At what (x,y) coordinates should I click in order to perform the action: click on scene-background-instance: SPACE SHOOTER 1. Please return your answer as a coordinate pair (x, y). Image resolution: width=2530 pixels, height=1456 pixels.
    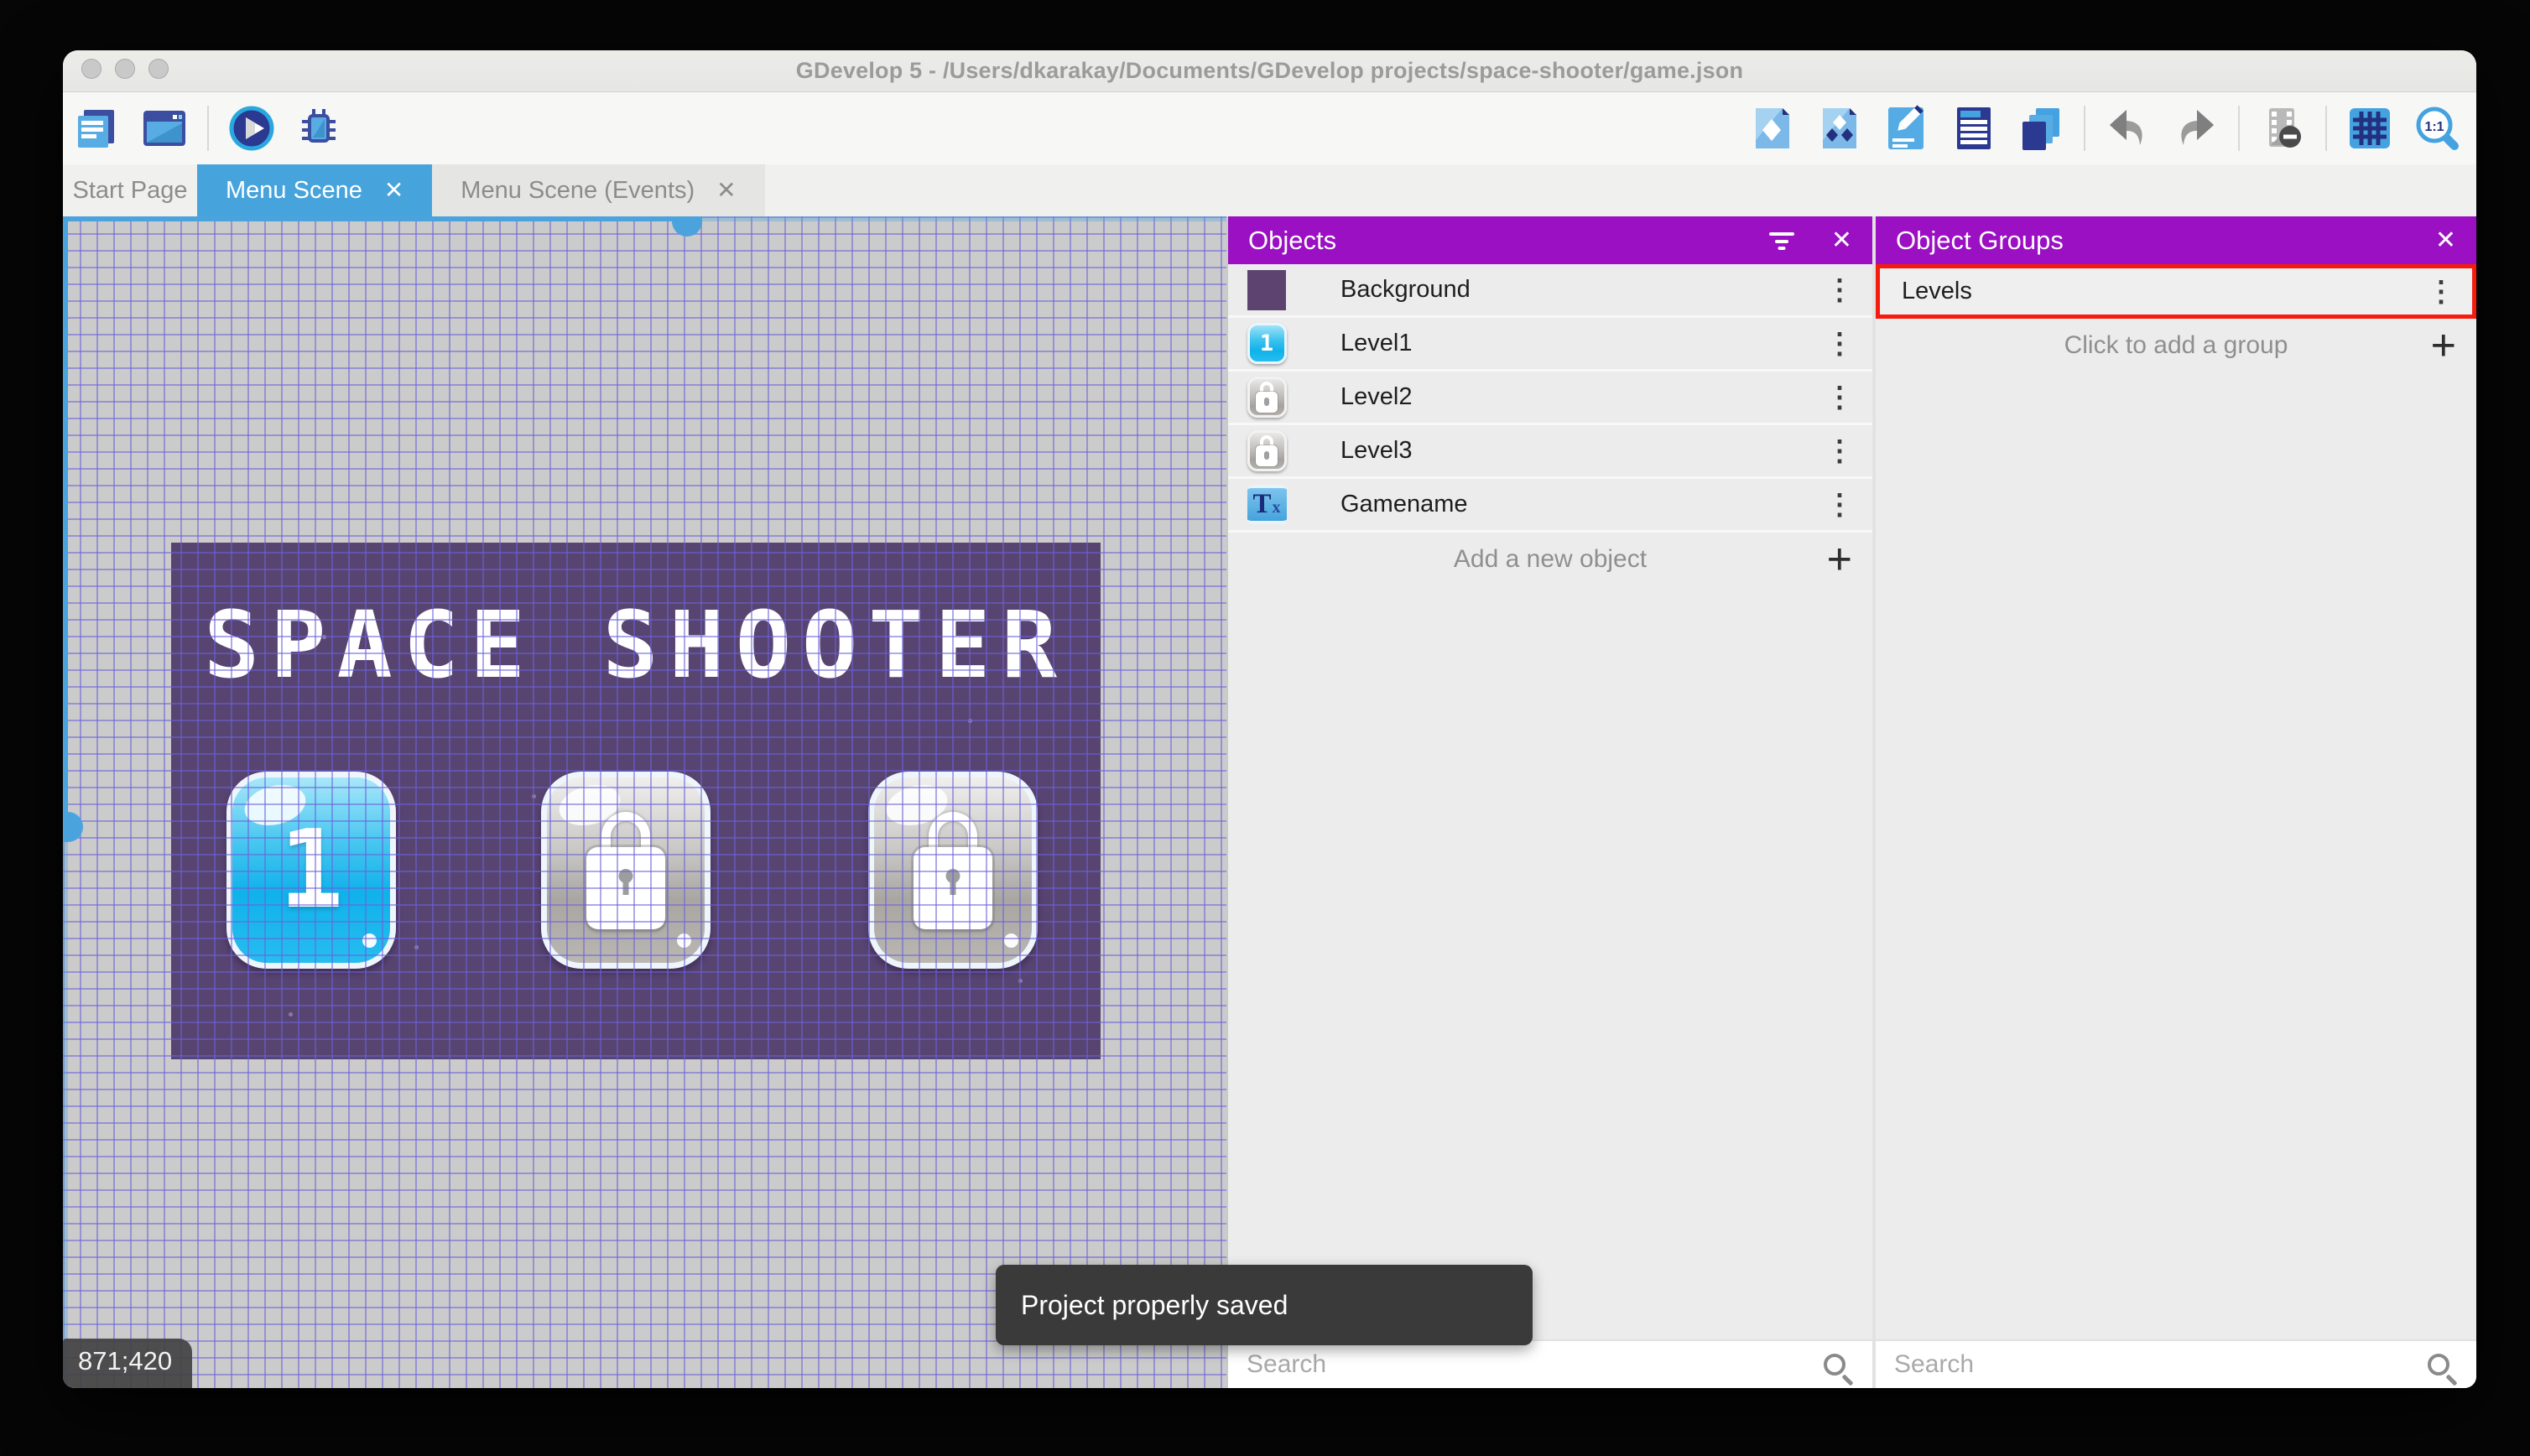
    Looking at the image, I should click on (636, 801).